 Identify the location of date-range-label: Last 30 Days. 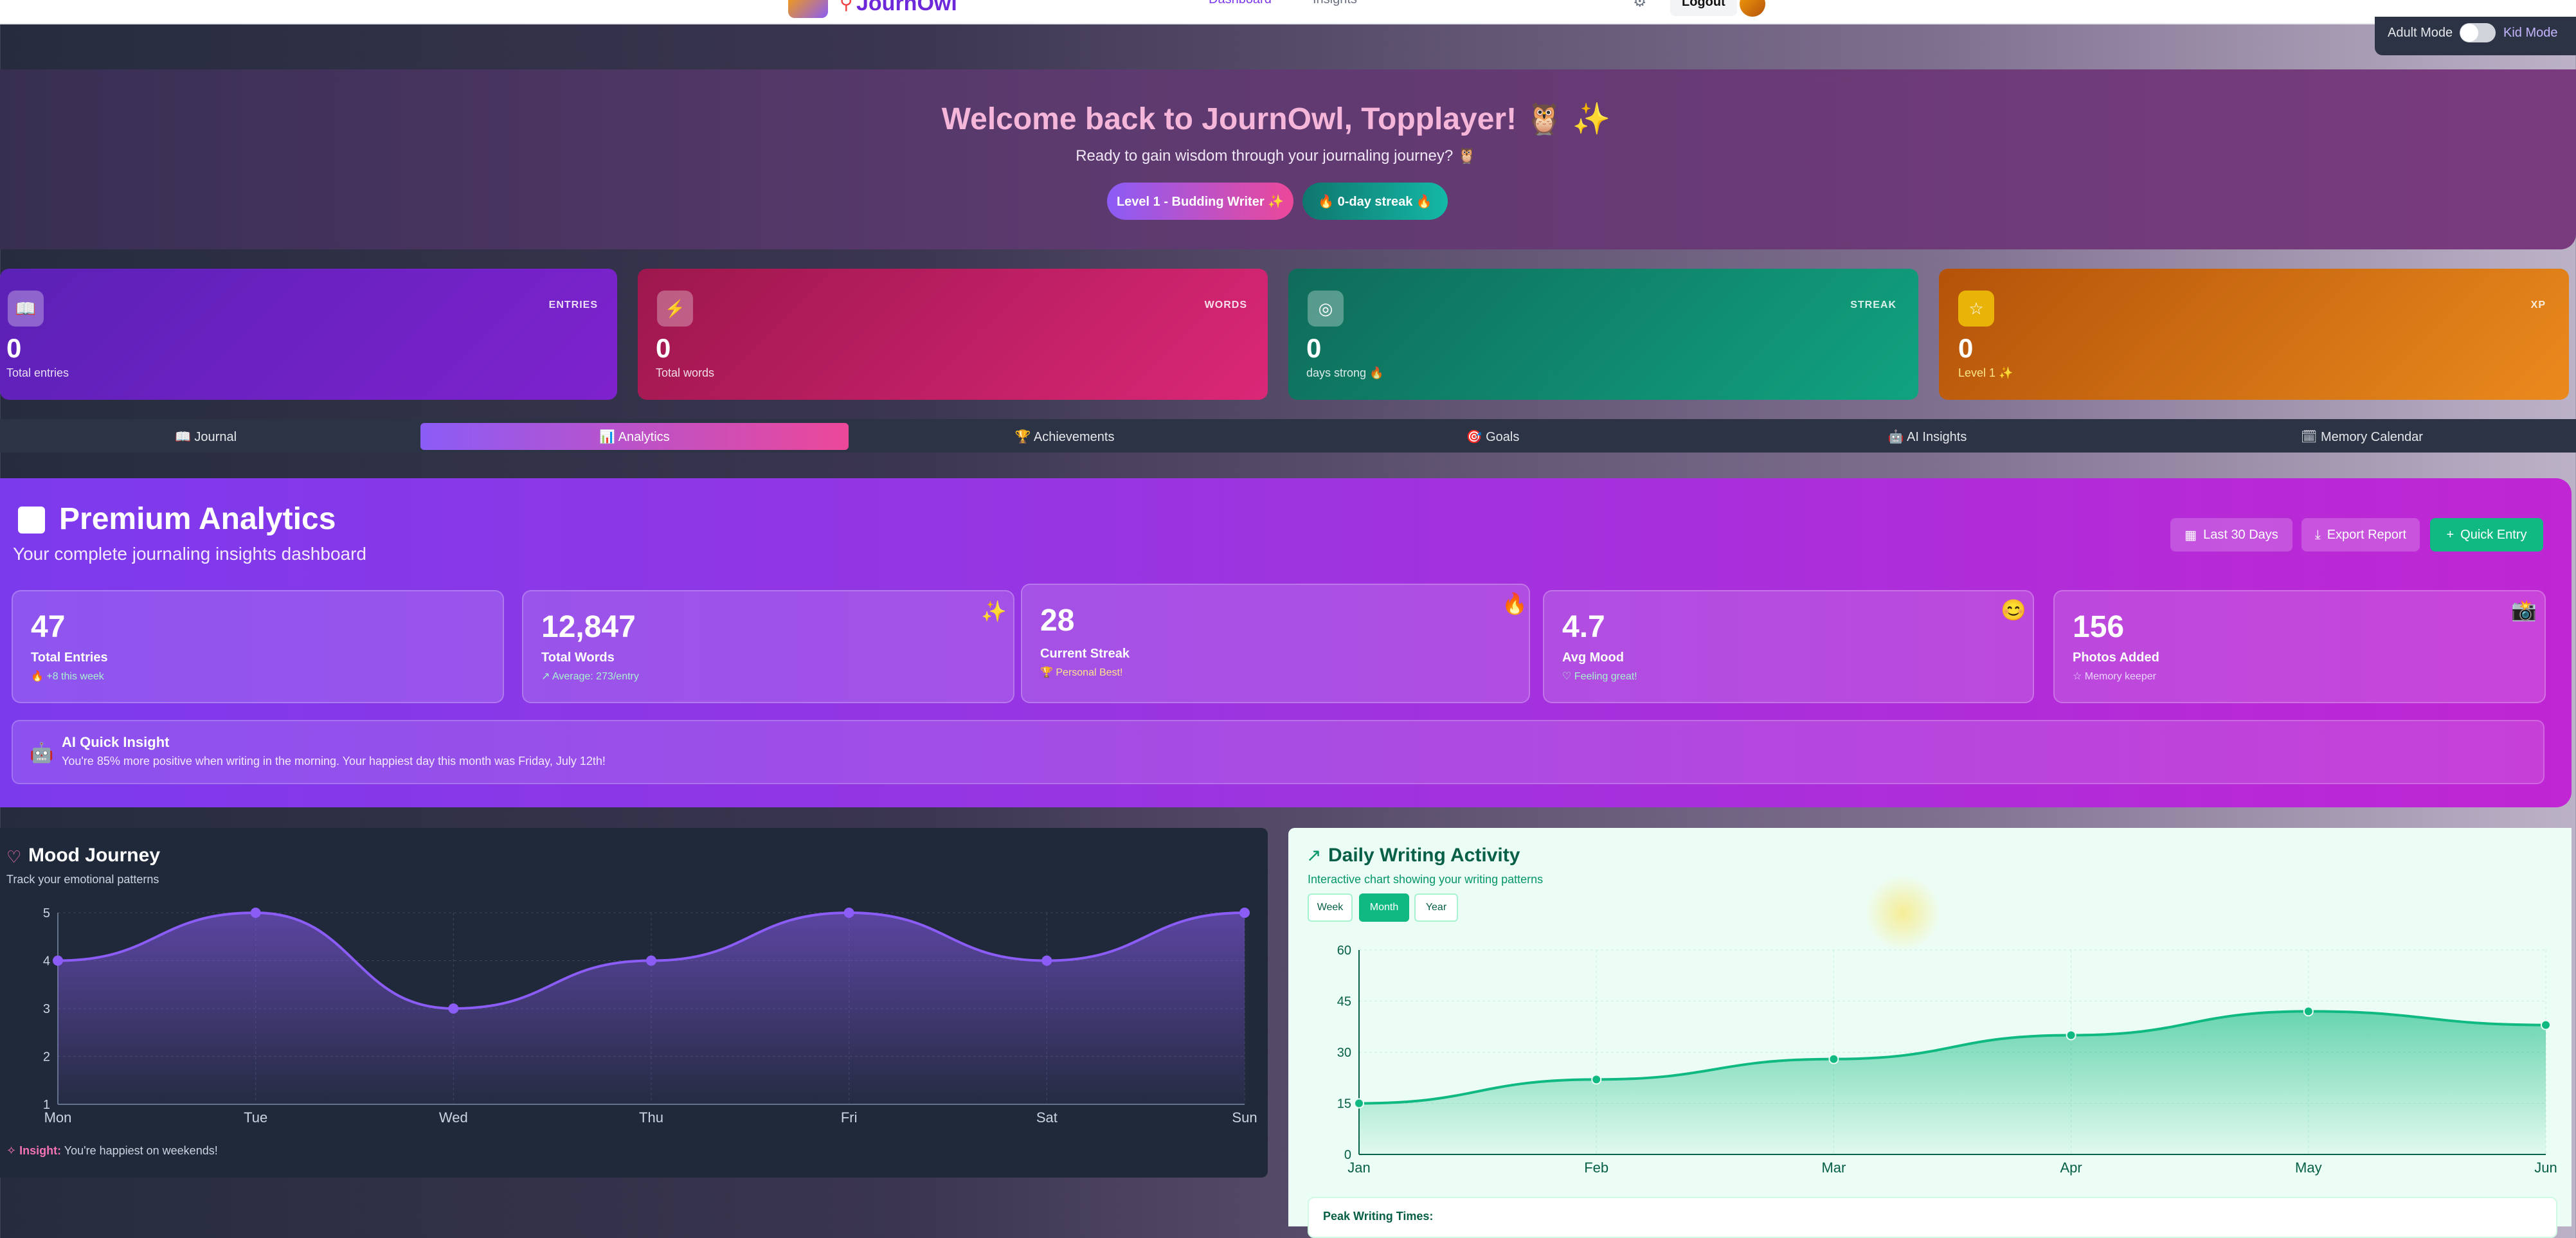
(2240, 534).